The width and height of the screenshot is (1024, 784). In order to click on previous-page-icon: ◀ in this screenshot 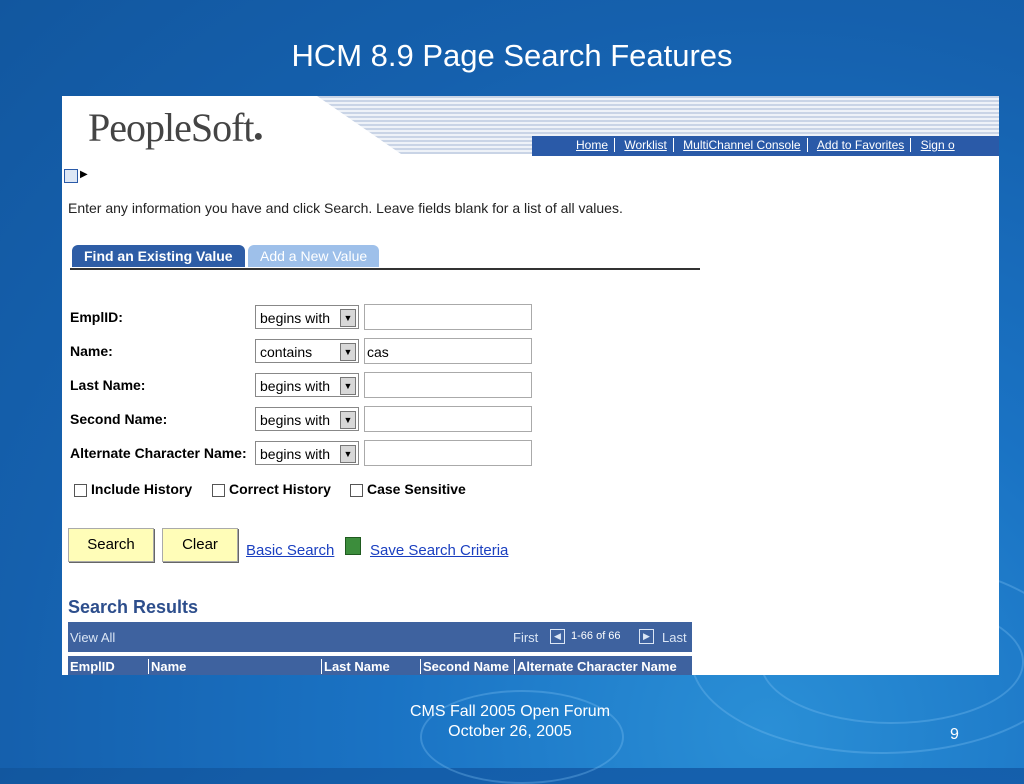, I will do `click(557, 636)`.